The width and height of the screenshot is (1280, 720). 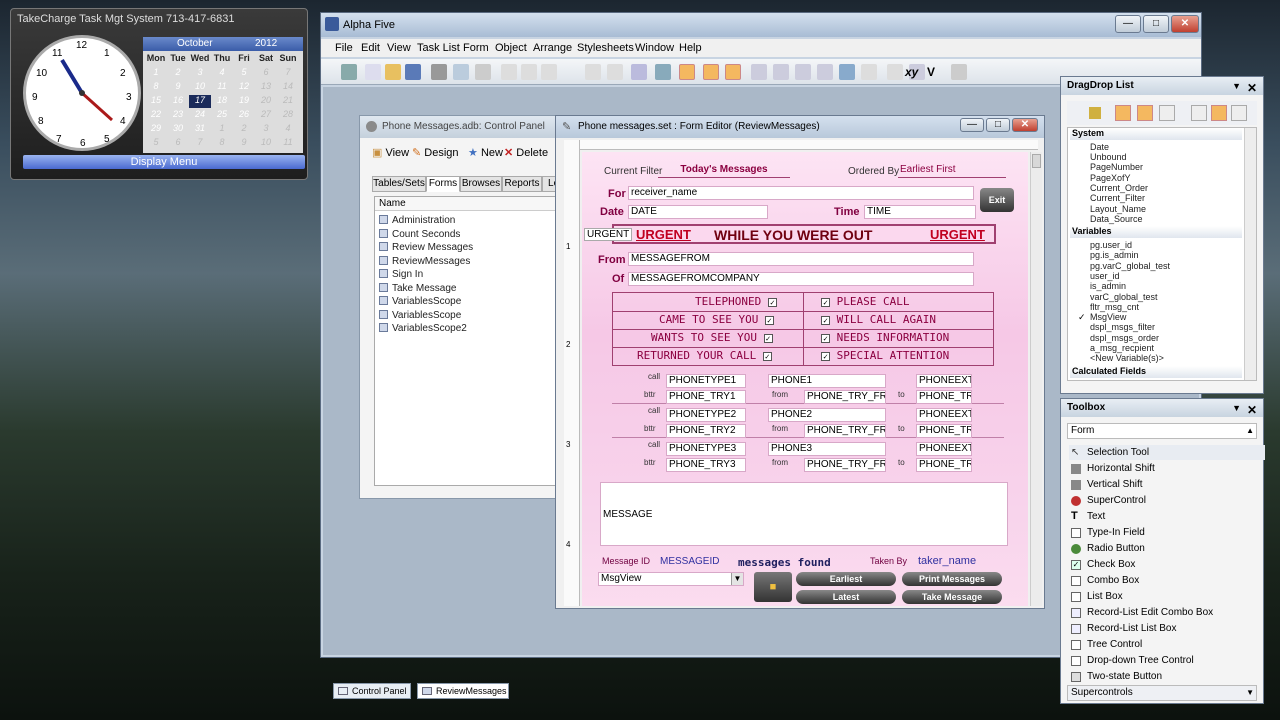 What do you see at coordinates (952, 597) in the screenshot?
I see `take-message-button: Take Message` at bounding box center [952, 597].